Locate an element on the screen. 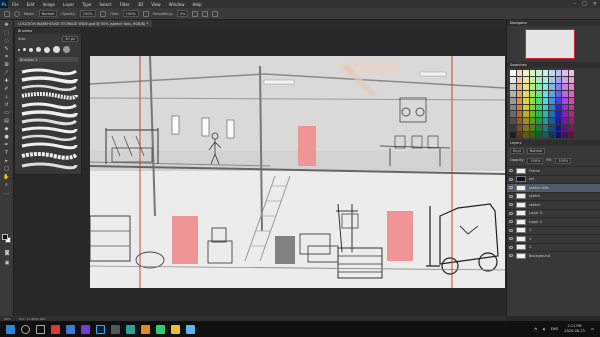 This screenshot has height=337, width=600. opacity-field: 100% is located at coordinates (87, 13).